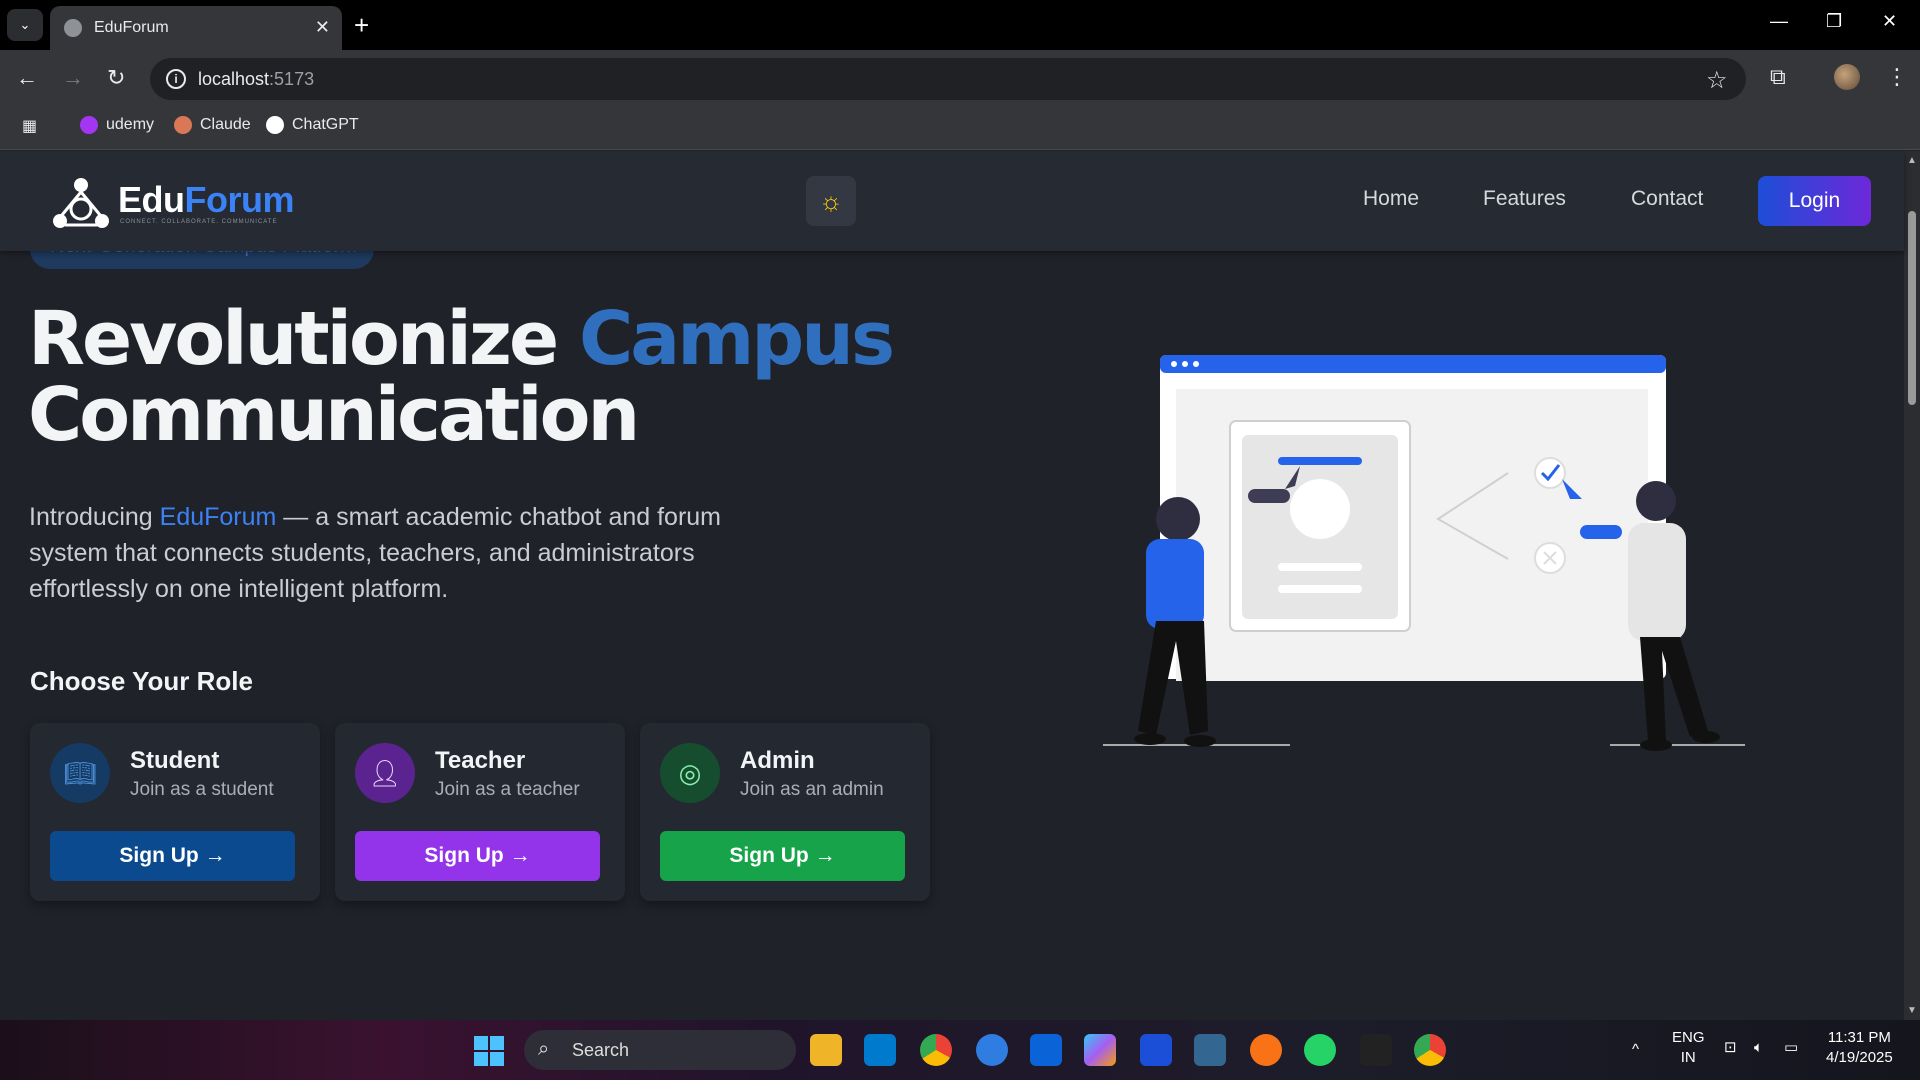 This screenshot has height=1080, width=1920. What do you see at coordinates (1667, 199) in the screenshot?
I see `nav-contact: Contact` at bounding box center [1667, 199].